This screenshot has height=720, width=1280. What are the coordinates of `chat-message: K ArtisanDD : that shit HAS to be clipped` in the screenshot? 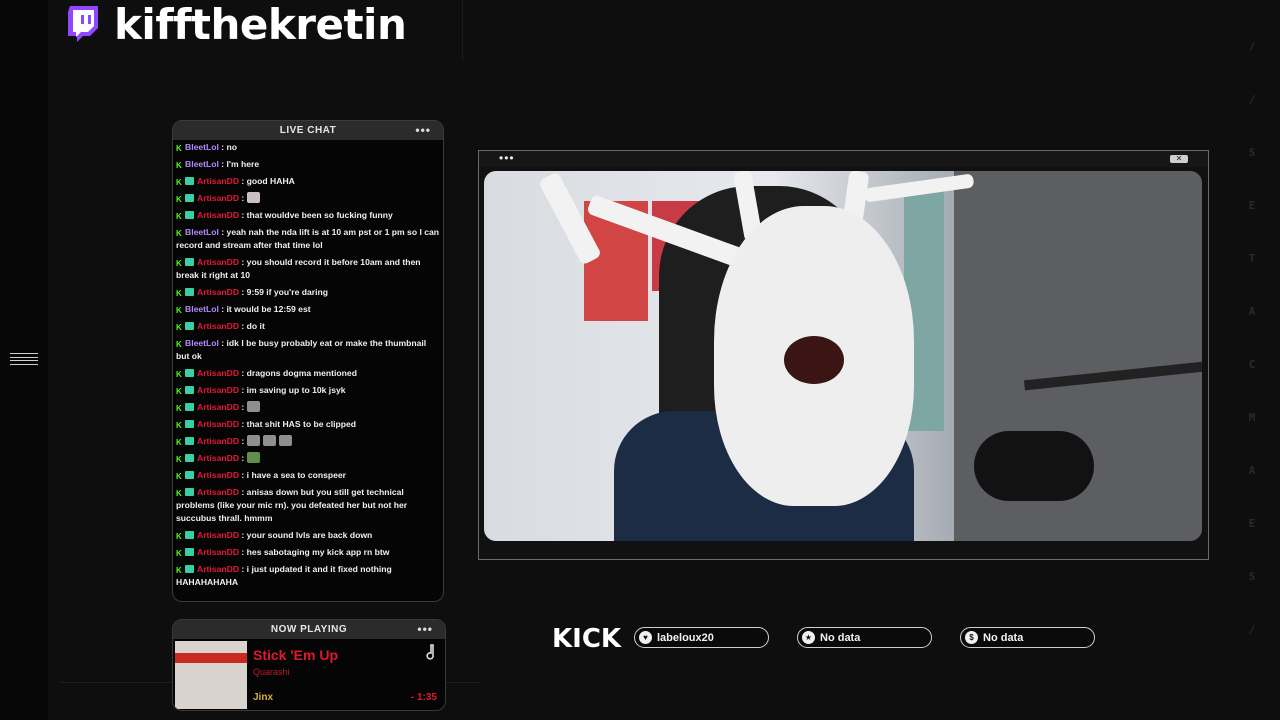 It's located at (308, 424).